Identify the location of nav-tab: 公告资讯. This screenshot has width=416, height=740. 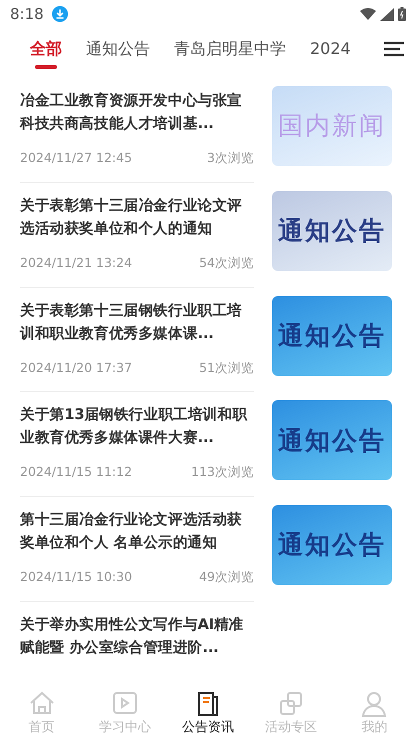
(208, 714).